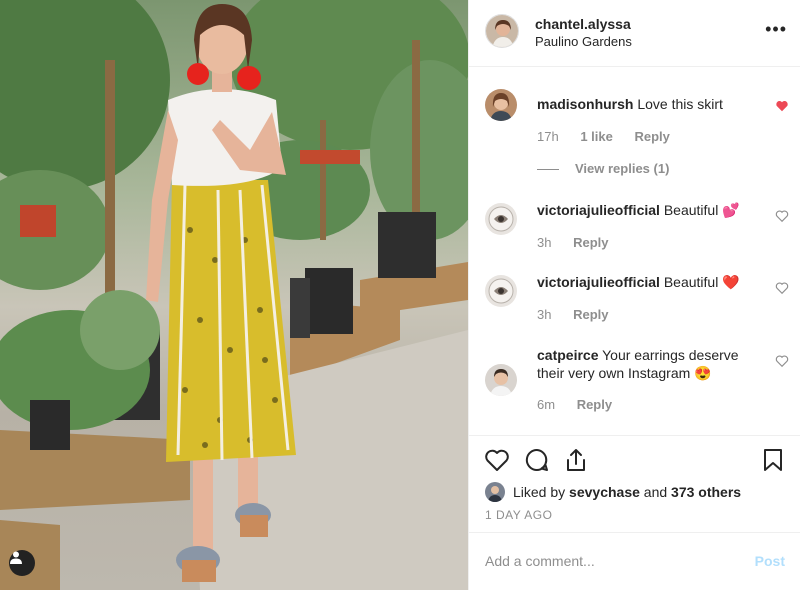  Describe the element at coordinates (634, 459) in the screenshot. I see `action-bar` at that location.